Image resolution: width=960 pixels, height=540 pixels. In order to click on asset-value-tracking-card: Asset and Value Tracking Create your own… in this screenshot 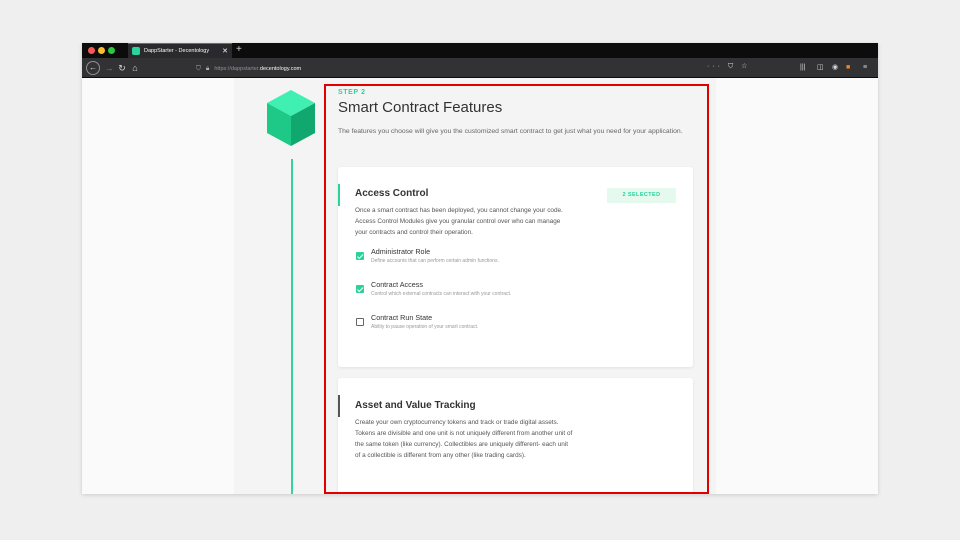, I will do `click(515, 436)`.